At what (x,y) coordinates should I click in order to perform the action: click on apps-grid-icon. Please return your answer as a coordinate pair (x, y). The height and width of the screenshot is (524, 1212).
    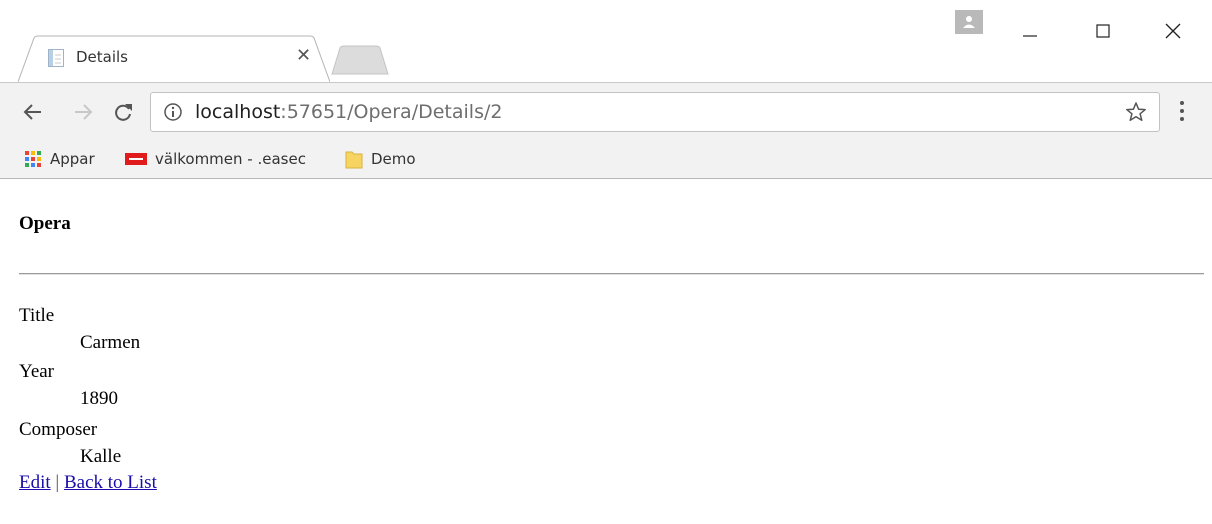
    Looking at the image, I should click on (33, 159).